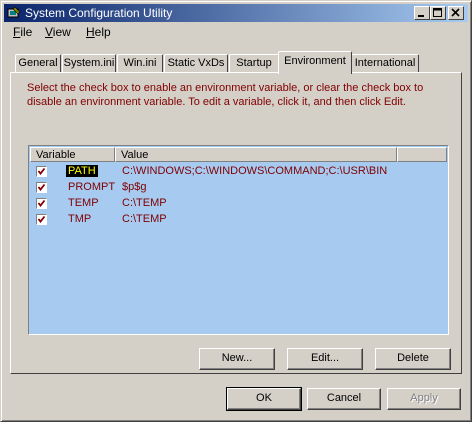 This screenshot has height=422, width=472. What do you see at coordinates (264, 399) in the screenshot?
I see `ok-button: OK` at bounding box center [264, 399].